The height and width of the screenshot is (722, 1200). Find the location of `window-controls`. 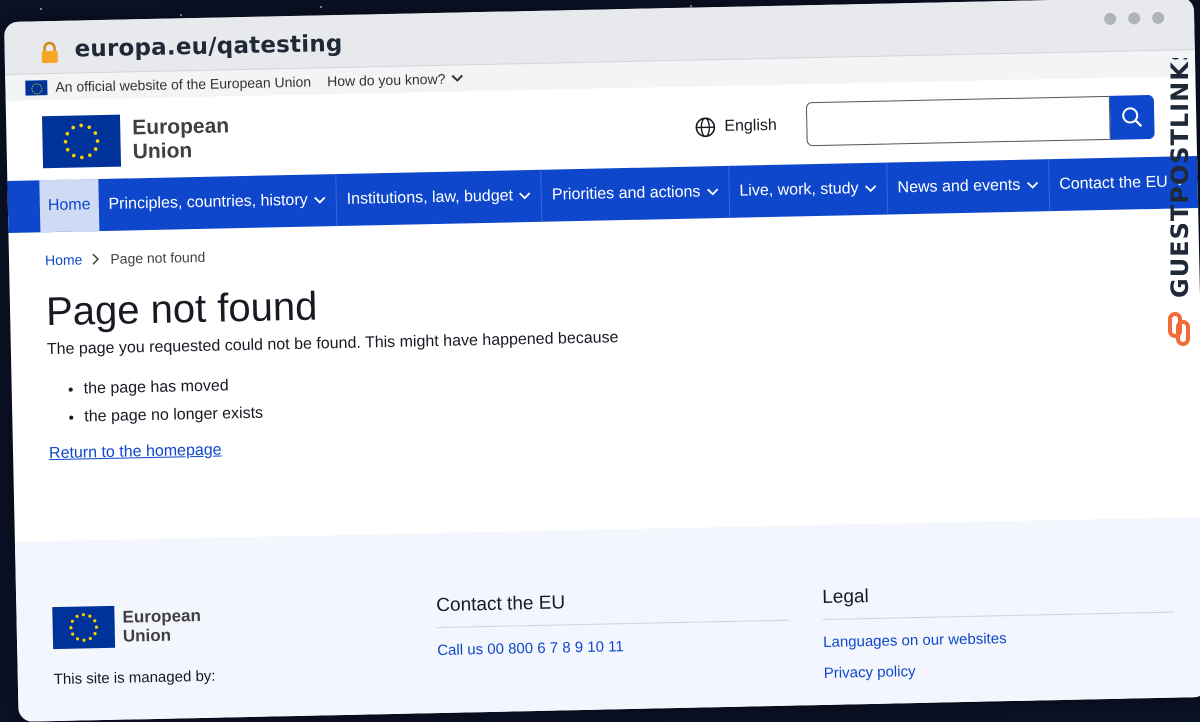

window-controls is located at coordinates (1134, 18).